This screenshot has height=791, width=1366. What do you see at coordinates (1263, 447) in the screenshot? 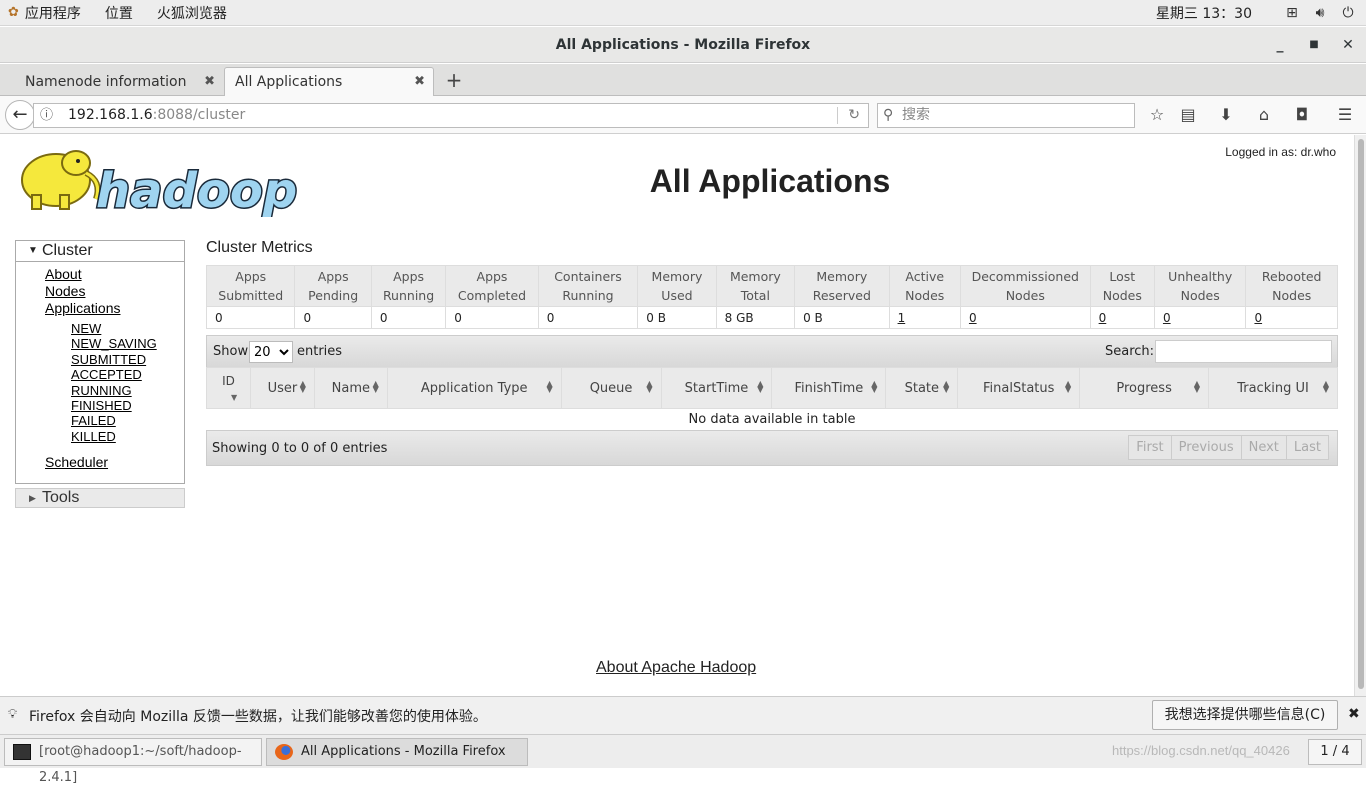
I see `pager-button-next: Next` at bounding box center [1263, 447].